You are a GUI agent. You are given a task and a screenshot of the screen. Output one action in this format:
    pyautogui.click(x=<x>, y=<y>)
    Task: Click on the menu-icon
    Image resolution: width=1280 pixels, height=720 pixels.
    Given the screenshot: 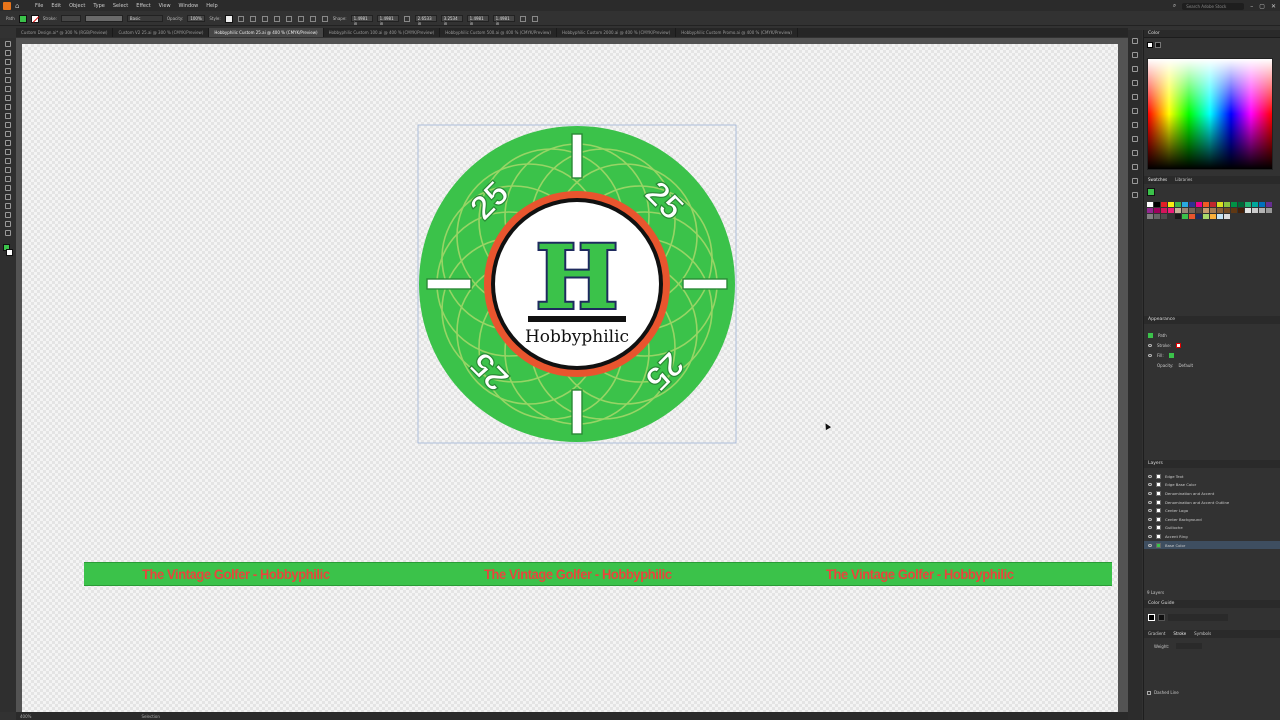 What is the action you would take?
    pyautogui.click(x=534, y=18)
    